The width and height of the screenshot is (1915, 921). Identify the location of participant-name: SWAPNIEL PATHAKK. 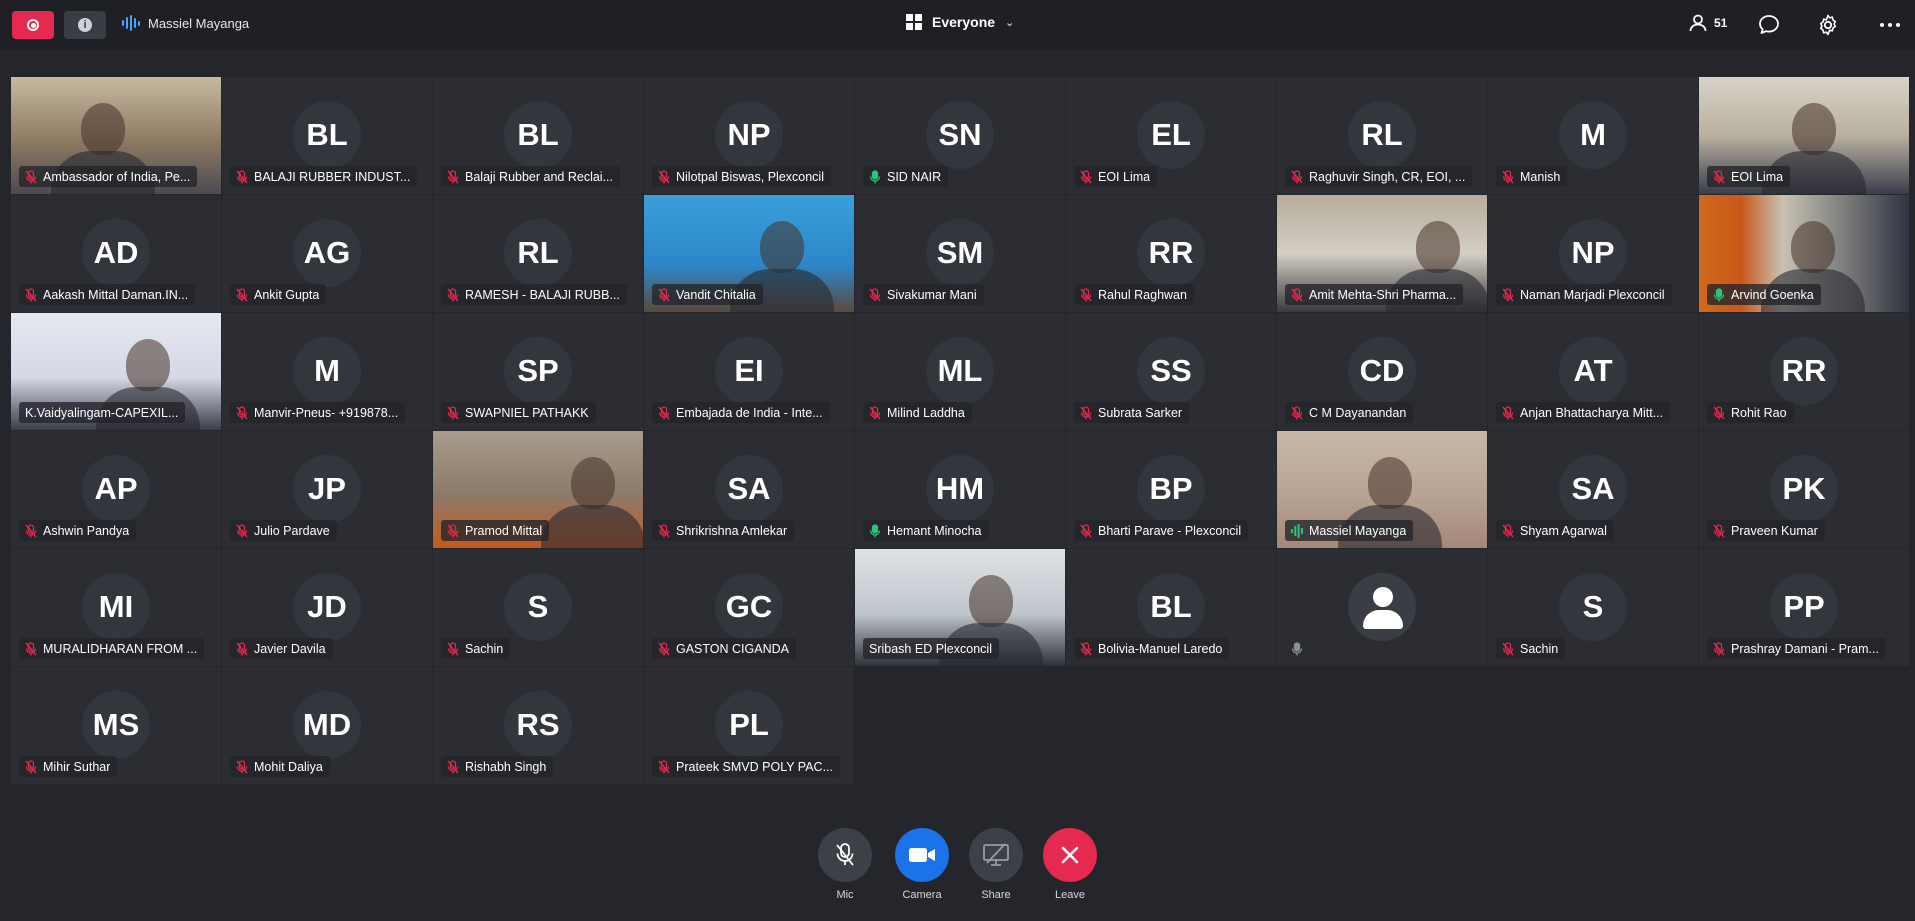
(527, 412).